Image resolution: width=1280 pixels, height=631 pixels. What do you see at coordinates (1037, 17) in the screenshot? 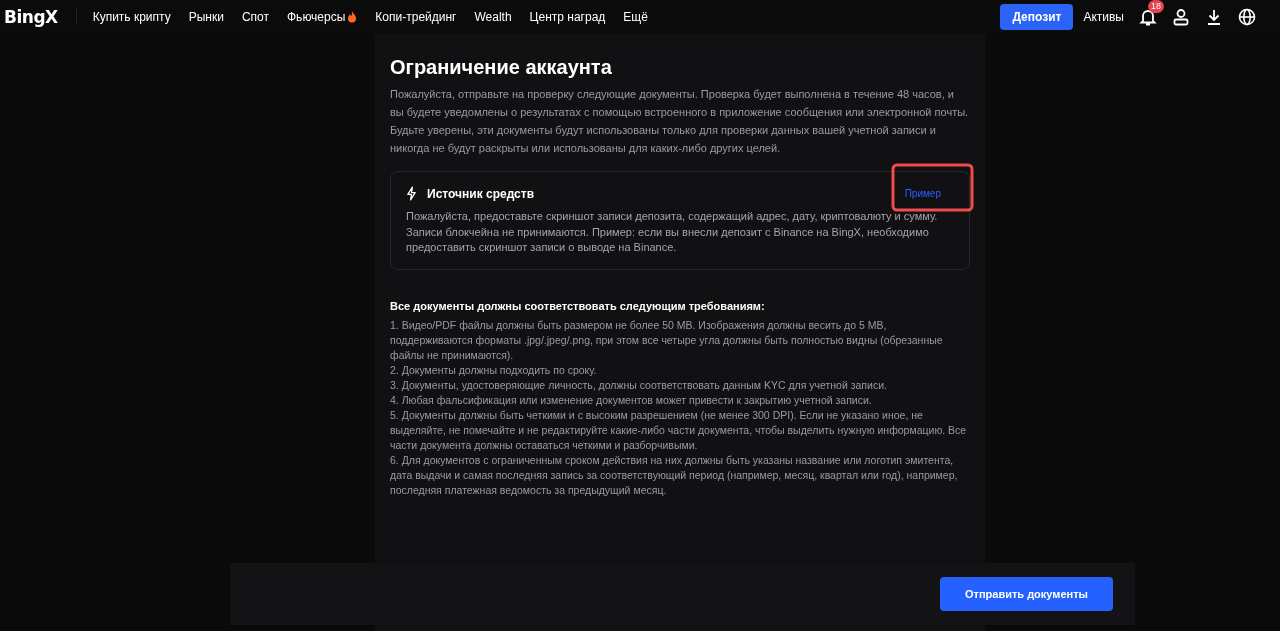
I see `deposit-button: Депозит` at bounding box center [1037, 17].